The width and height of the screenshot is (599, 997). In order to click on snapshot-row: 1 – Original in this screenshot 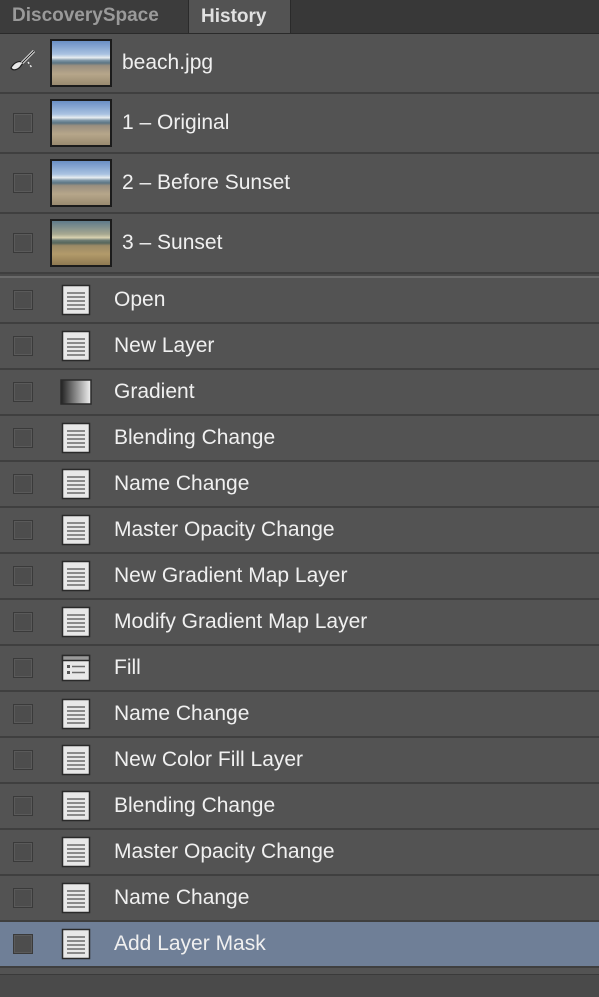, I will do `click(299, 124)`.